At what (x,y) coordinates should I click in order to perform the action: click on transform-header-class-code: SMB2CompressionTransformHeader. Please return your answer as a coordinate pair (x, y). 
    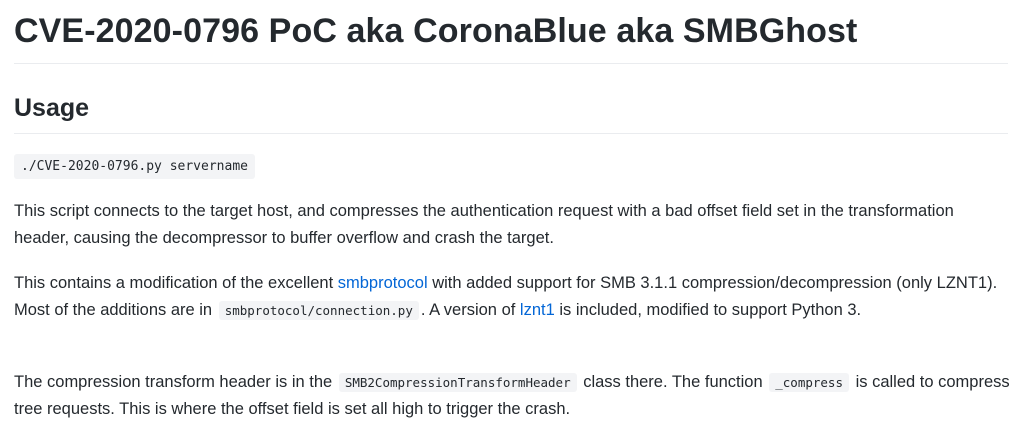
    Looking at the image, I should click on (457, 382).